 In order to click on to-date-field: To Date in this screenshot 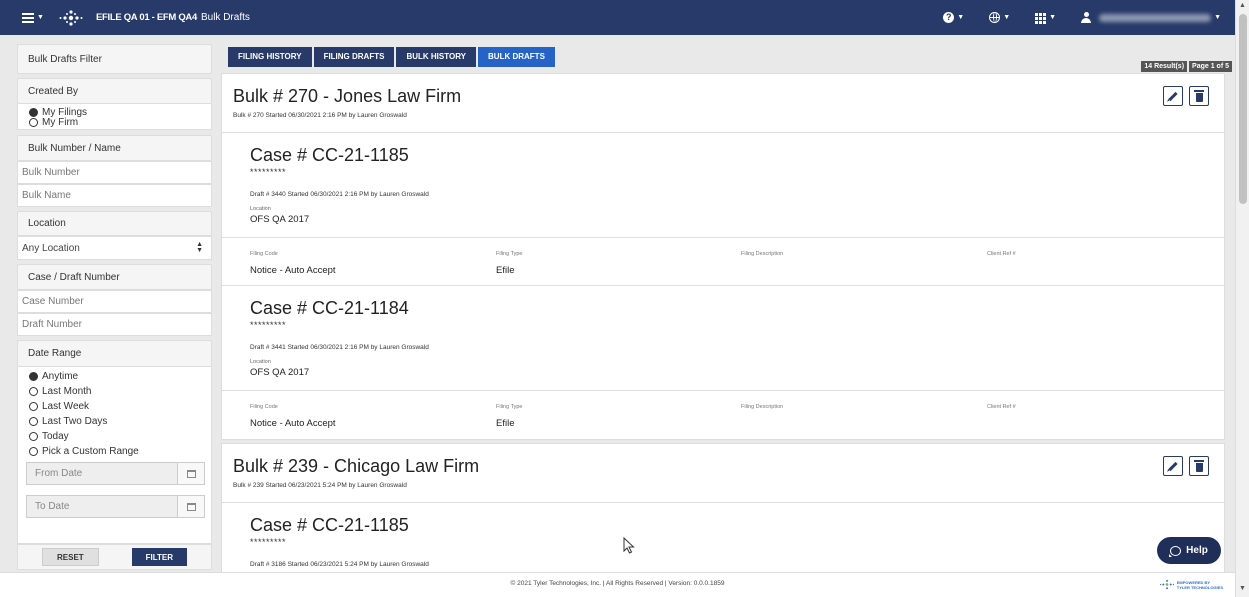, I will do `click(115, 506)`.